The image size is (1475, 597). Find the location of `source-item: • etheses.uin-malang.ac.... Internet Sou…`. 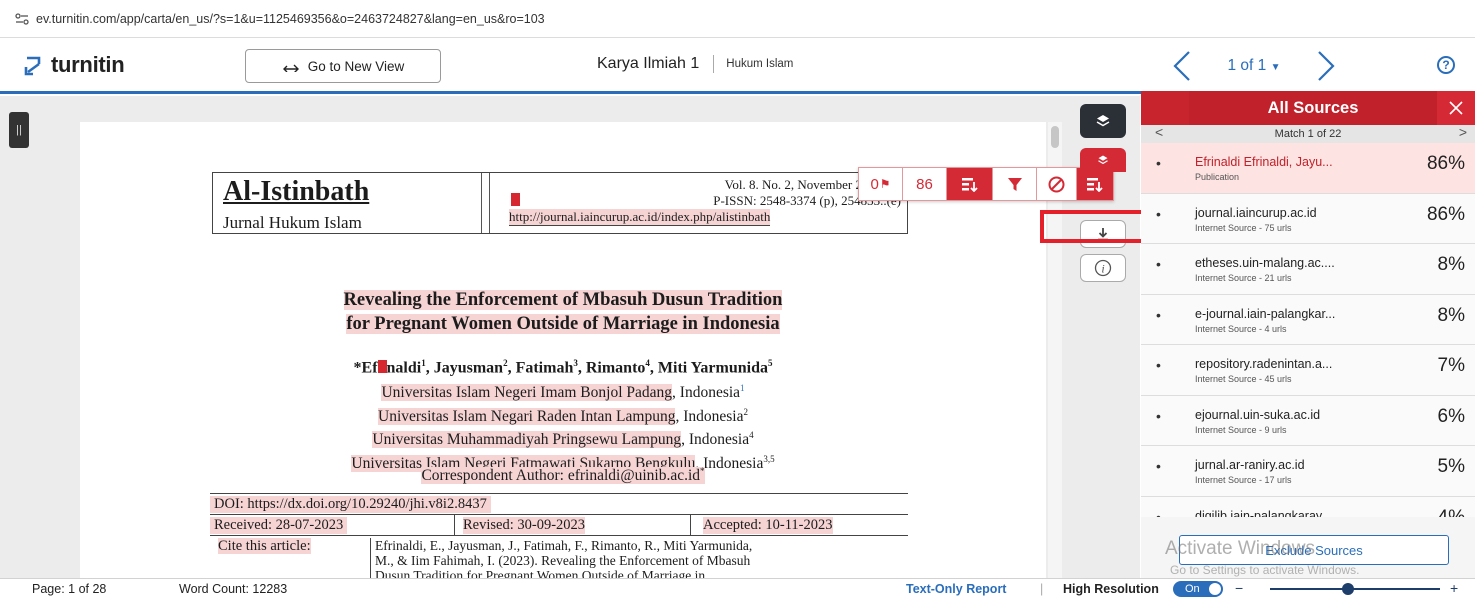

source-item: • etheses.uin-malang.ac.... Internet Sou… is located at coordinates (1308, 269).